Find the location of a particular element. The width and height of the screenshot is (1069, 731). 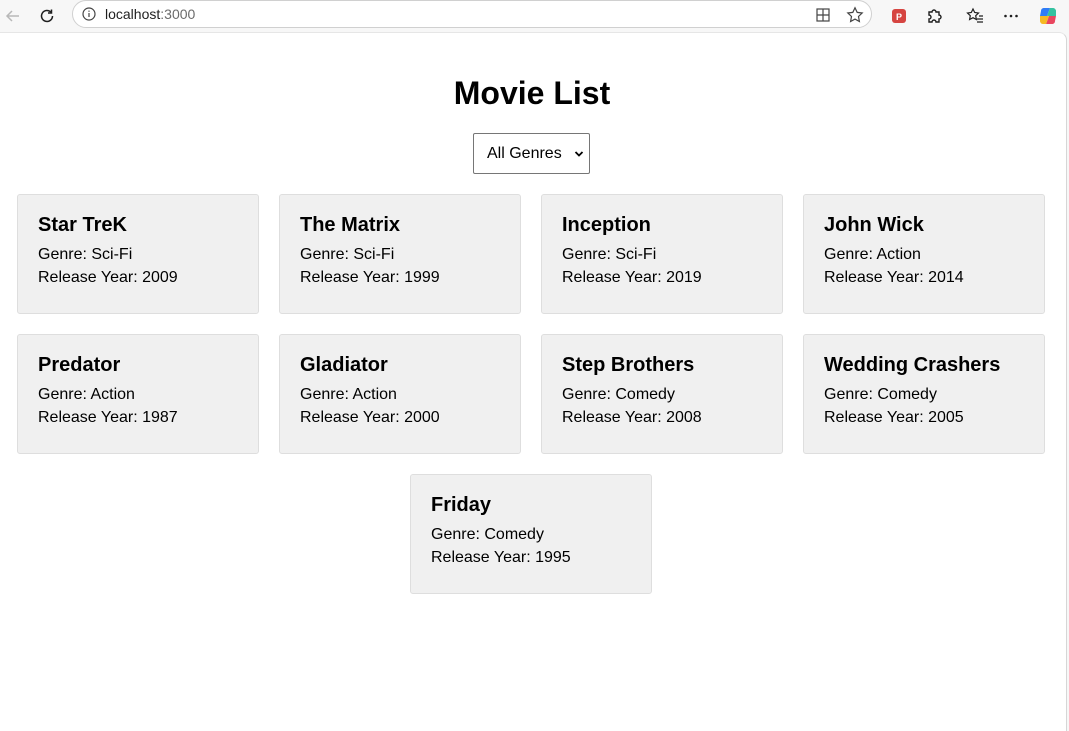

movie-release-year: Release Year: 2008 is located at coordinates (632, 417).